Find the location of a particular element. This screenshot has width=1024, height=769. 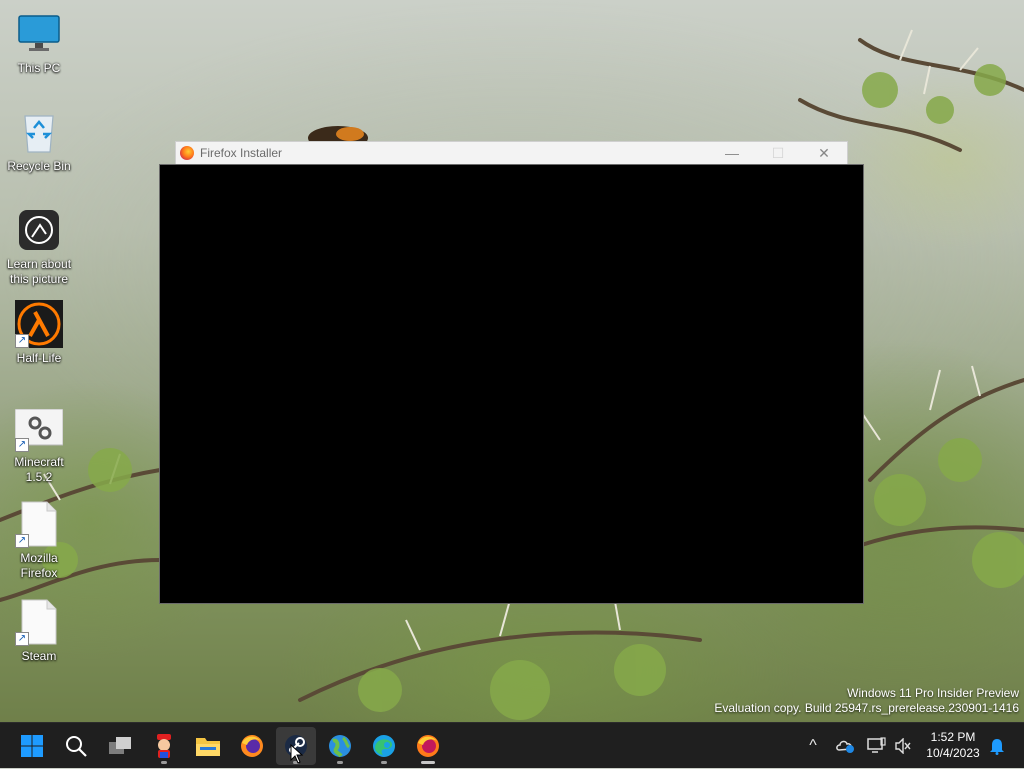

cloud-info-icon is located at coordinates (845, 746).